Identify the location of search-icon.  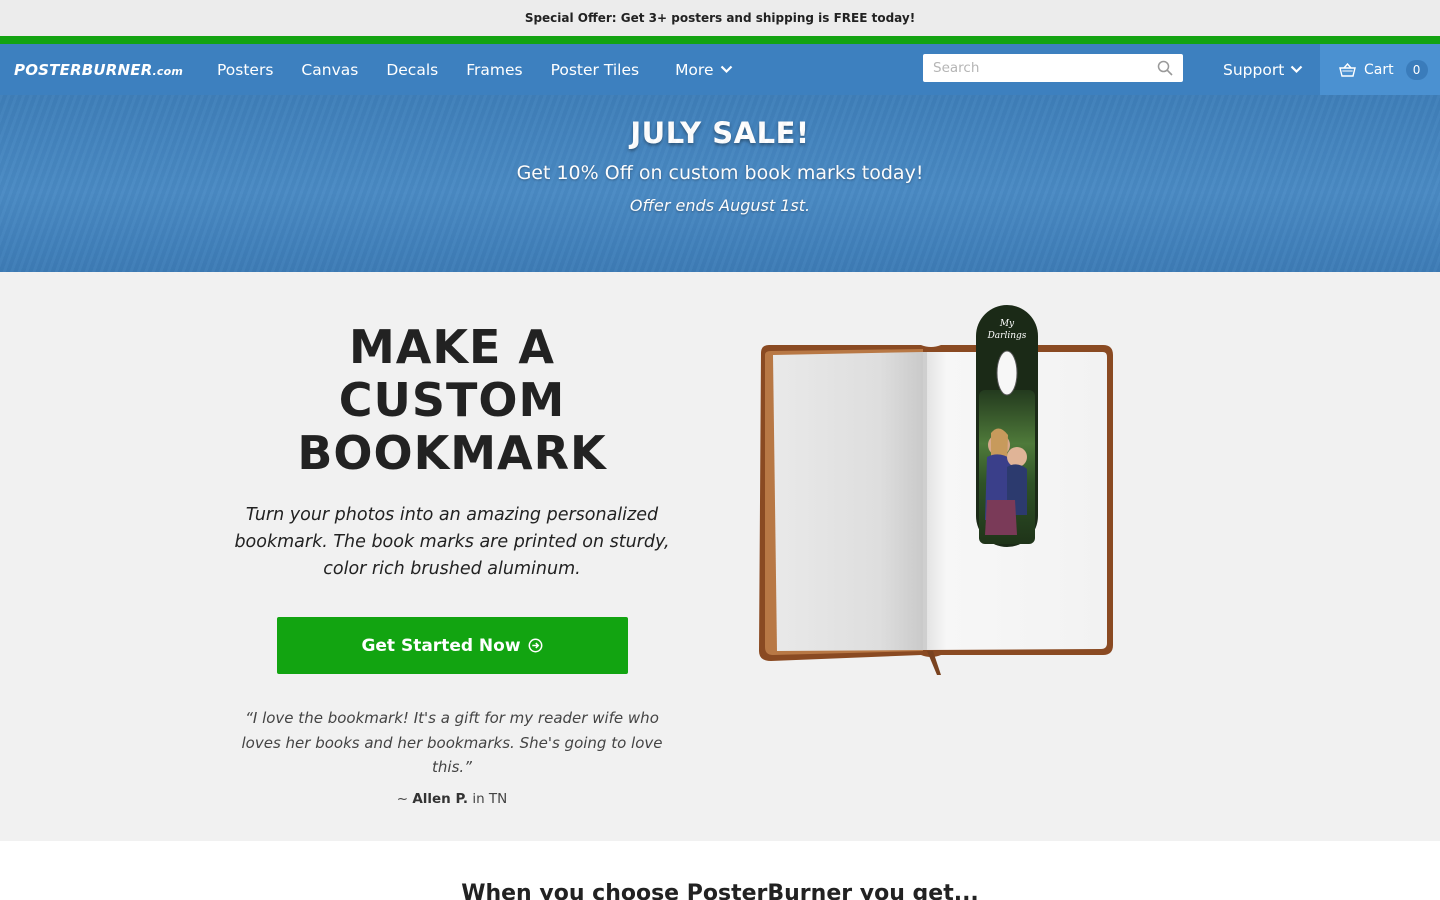
(1165, 68).